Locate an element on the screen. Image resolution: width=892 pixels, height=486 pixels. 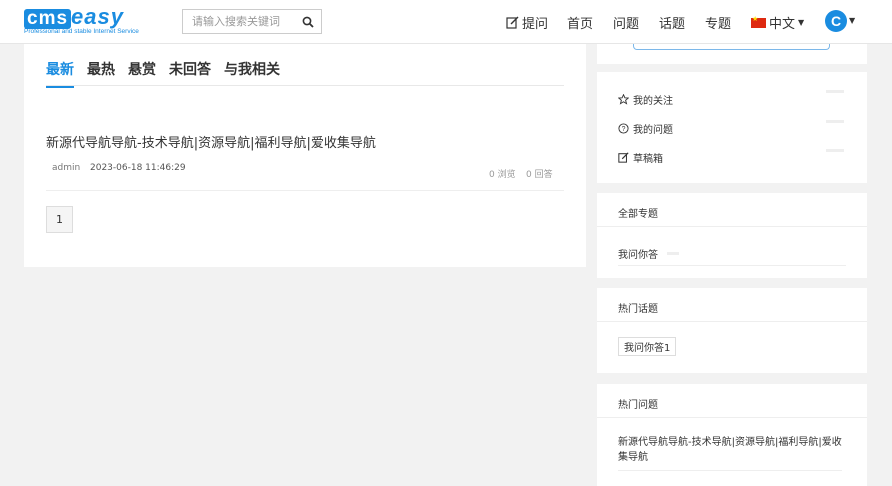
pagination-page-1: 1 is located at coordinates (59, 219).